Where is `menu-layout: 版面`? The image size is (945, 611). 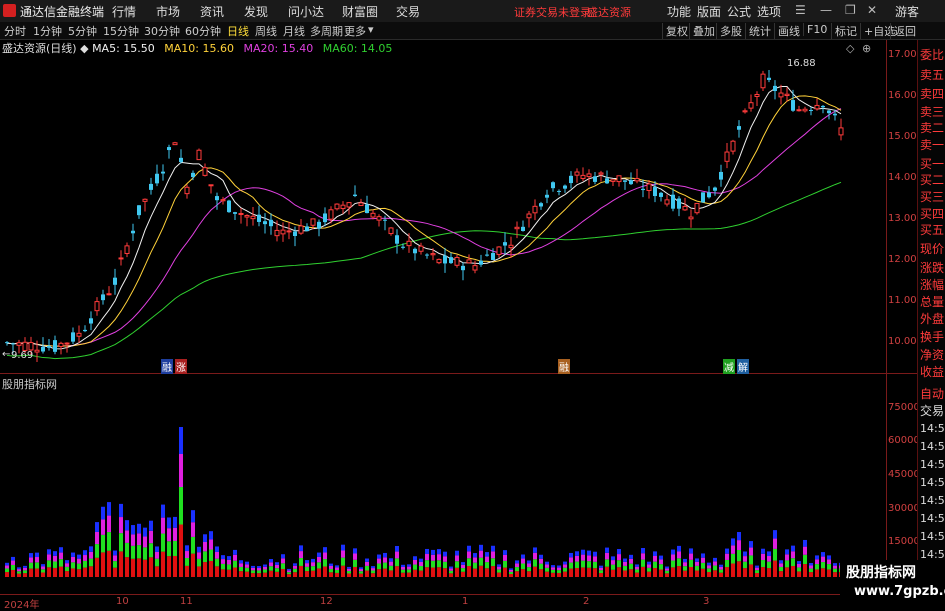 menu-layout: 版面 is located at coordinates (709, 11).